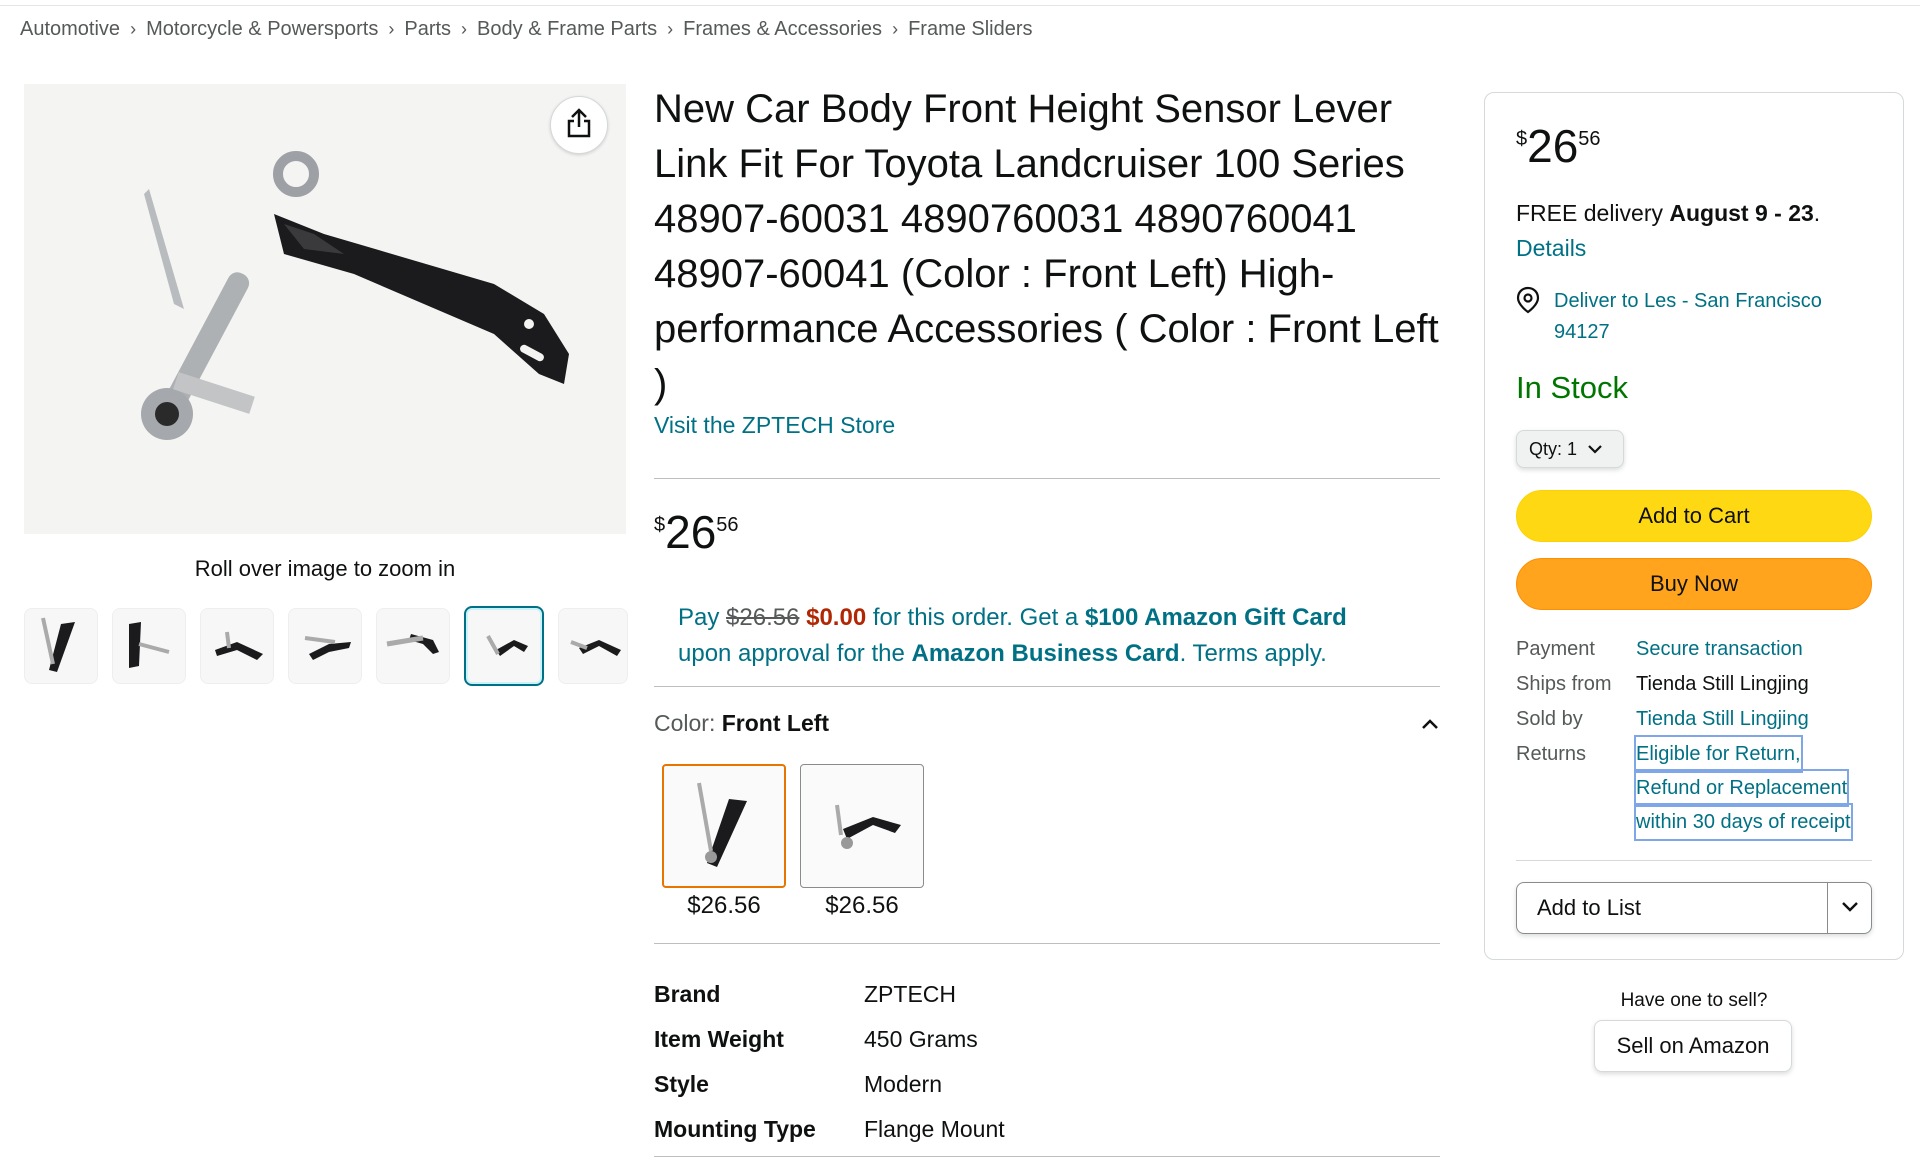  Describe the element at coordinates (1546, 448) in the screenshot. I see `qty-label: Qty:` at that location.